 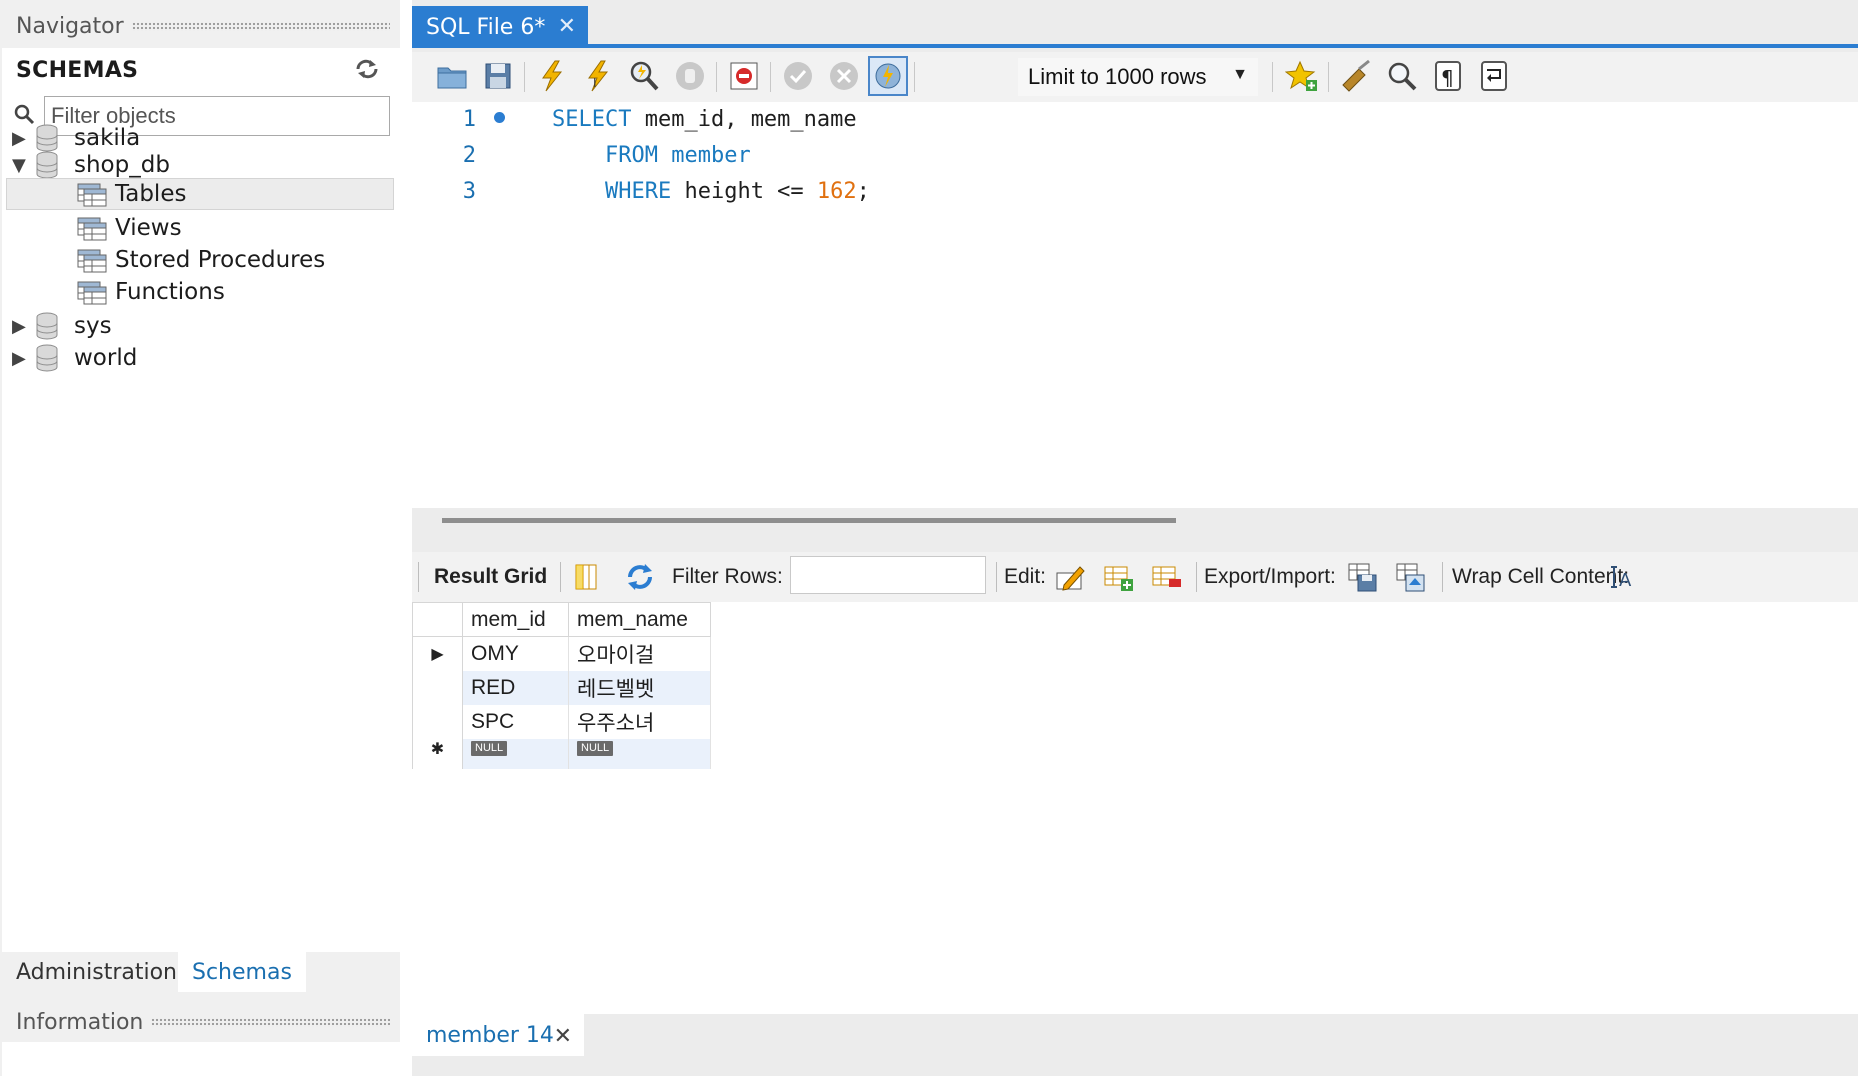 What do you see at coordinates (639, 753) in the screenshot?
I see `cell-mem-name-new: NULL` at bounding box center [639, 753].